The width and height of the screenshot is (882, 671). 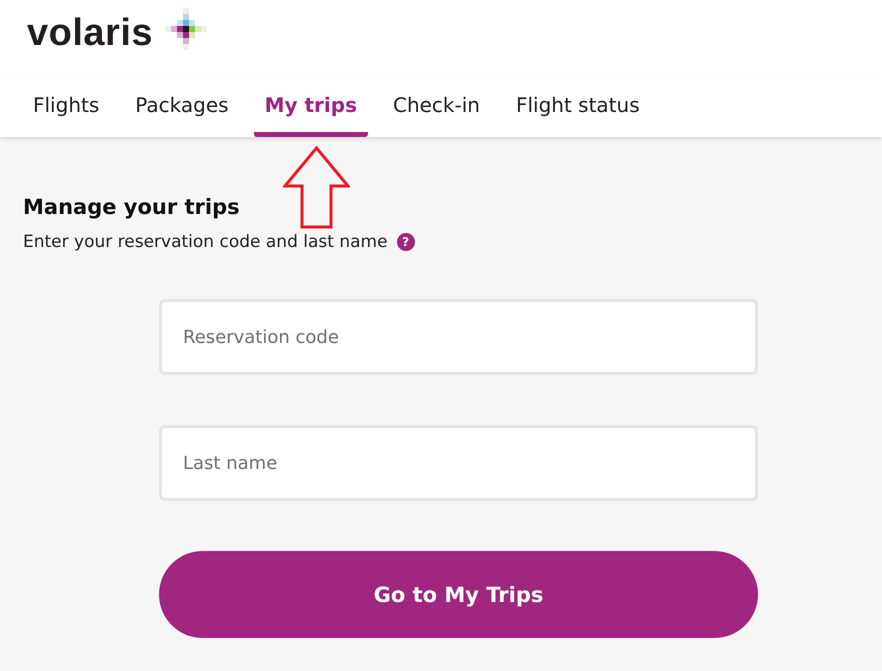 What do you see at coordinates (458, 337) in the screenshot?
I see `input-field: Reservation code` at bounding box center [458, 337].